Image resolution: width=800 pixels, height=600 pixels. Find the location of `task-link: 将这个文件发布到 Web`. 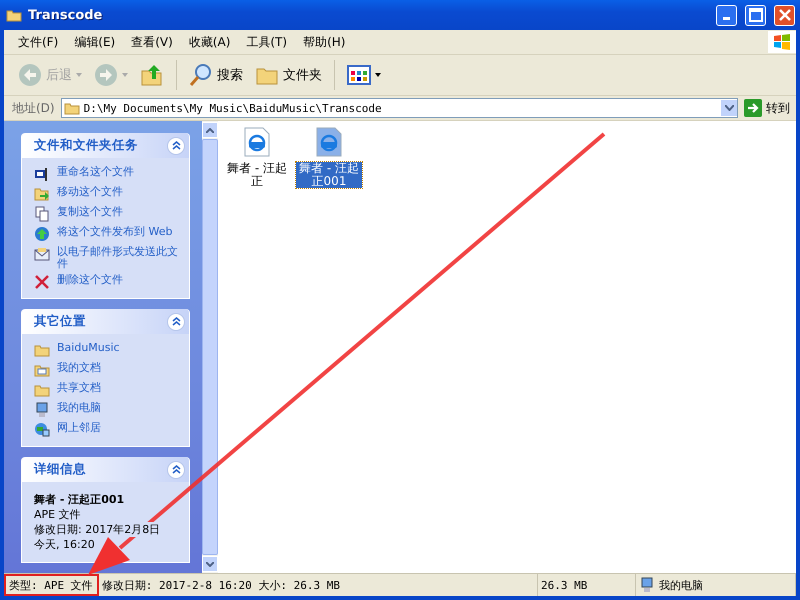

task-link: 将这个文件发布到 Web is located at coordinates (114, 232).